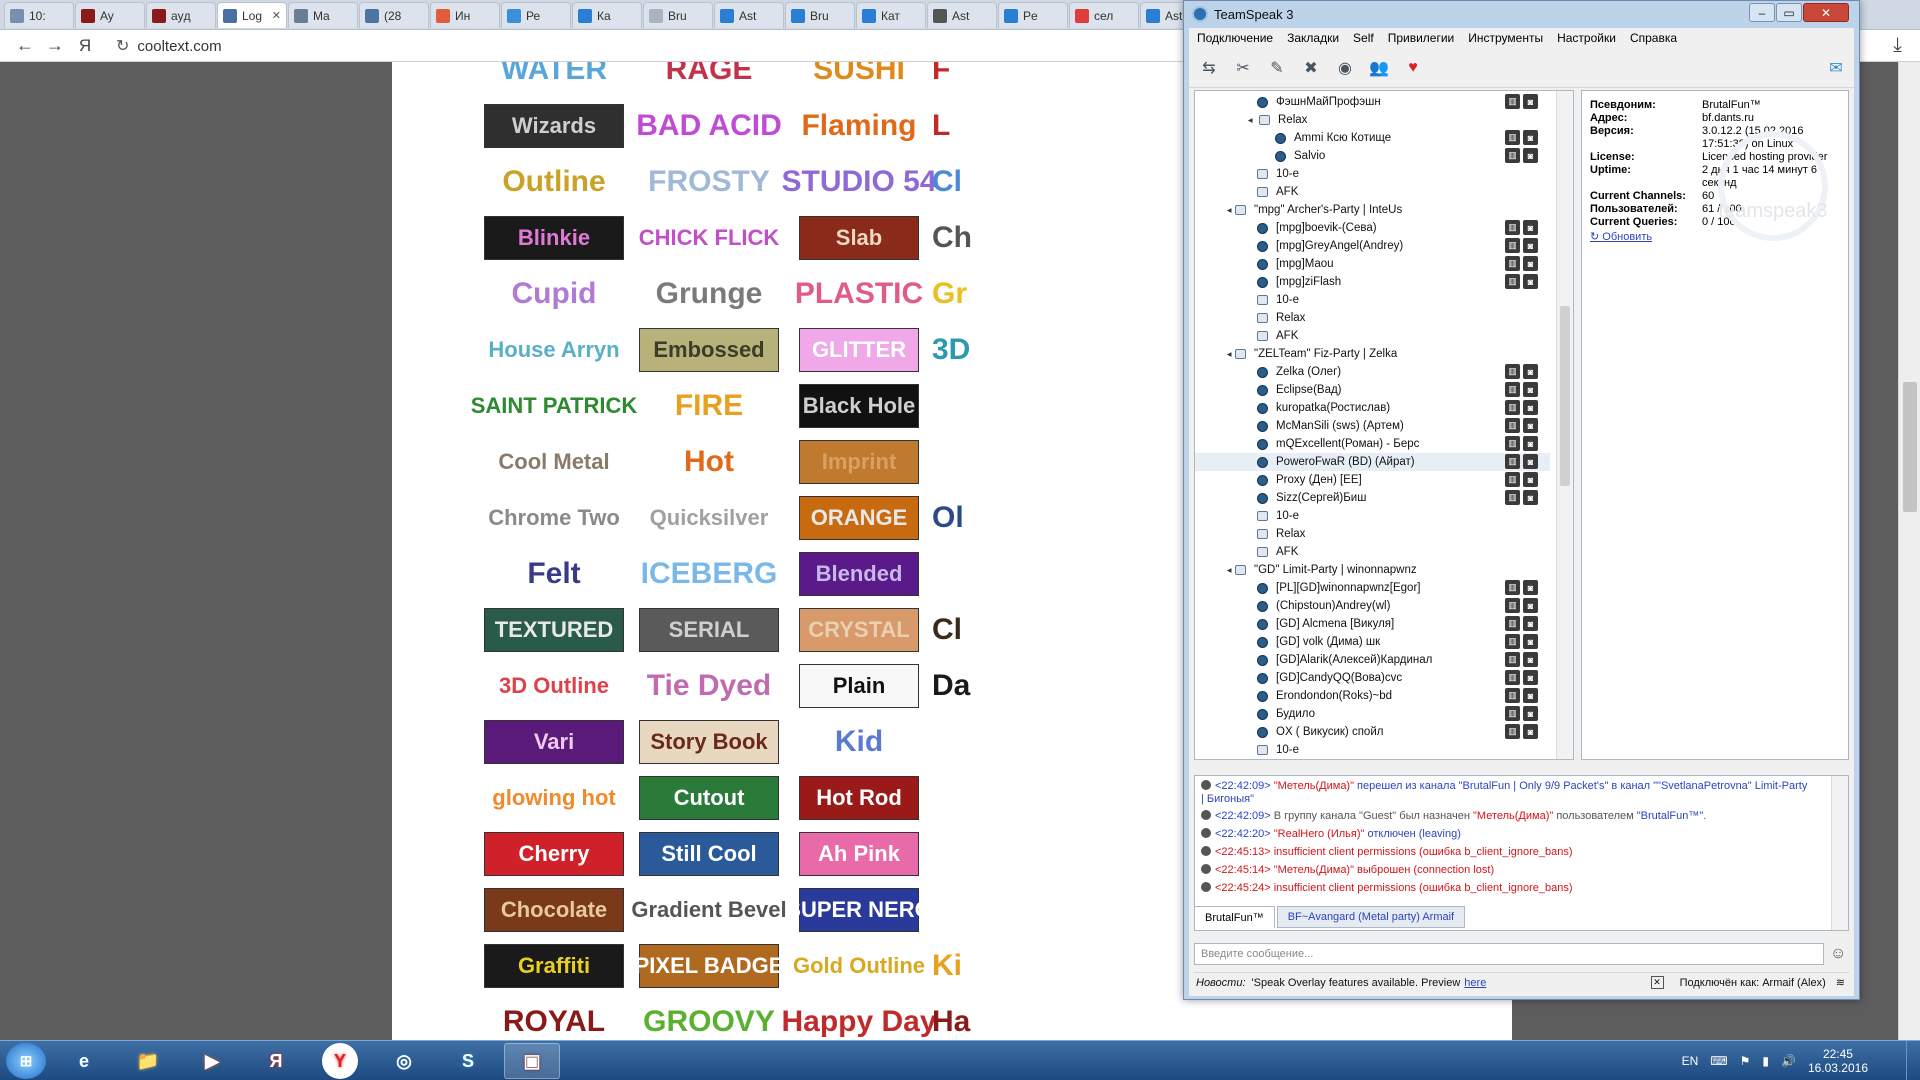 This screenshot has width=1920, height=1080. Describe the element at coordinates (1372, 138) in the screenshot. I see `tree-client: Ammi Ксю Котище ▥ ◙` at that location.